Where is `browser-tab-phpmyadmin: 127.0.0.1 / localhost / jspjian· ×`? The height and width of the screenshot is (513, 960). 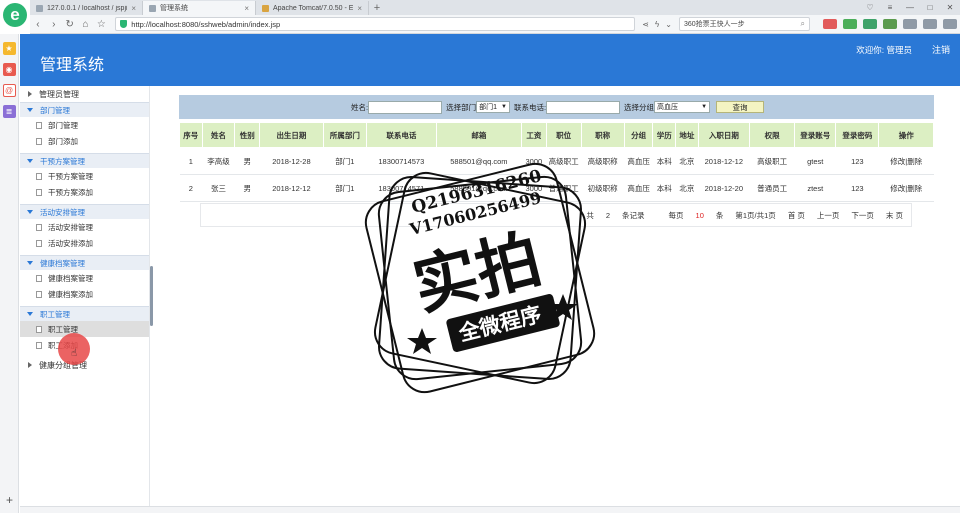
browser-tab-phpmyadmin: 127.0.0.1 / localhost / jspjian· × is located at coordinates (86, 8).